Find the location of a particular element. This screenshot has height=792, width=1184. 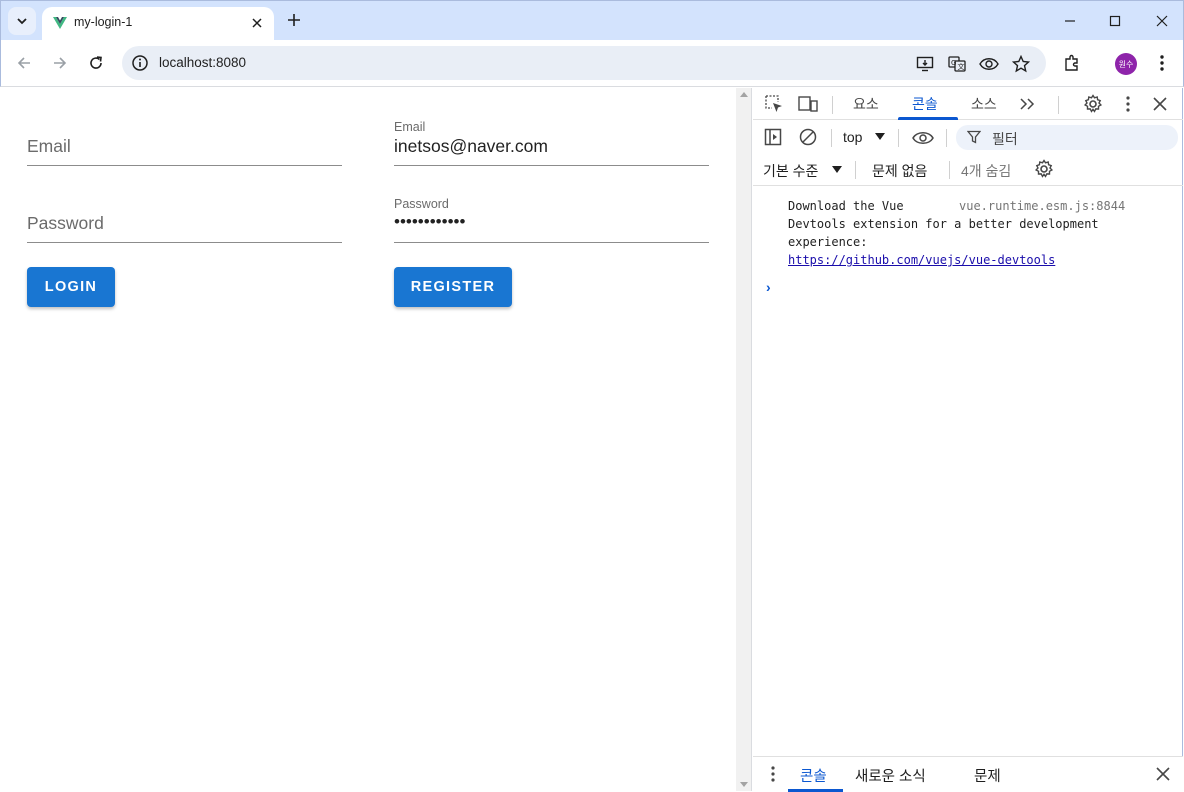

url-text: localhost:8080 is located at coordinates (202, 62).